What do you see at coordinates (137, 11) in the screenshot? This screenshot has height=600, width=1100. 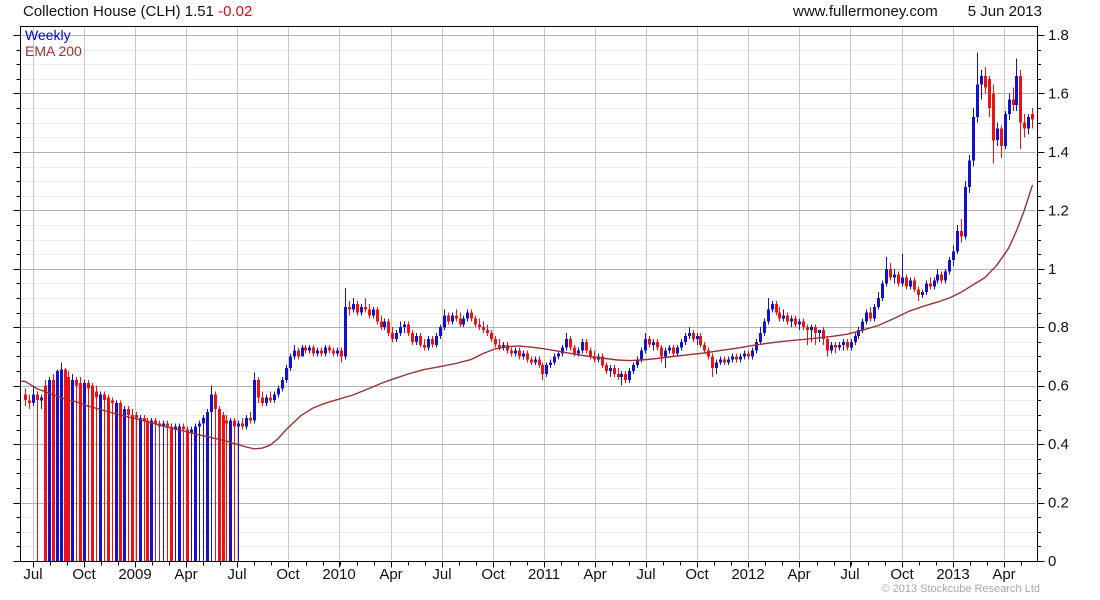 I see `page-title: Collection House (CLH) 1.51 -0.02` at bounding box center [137, 11].